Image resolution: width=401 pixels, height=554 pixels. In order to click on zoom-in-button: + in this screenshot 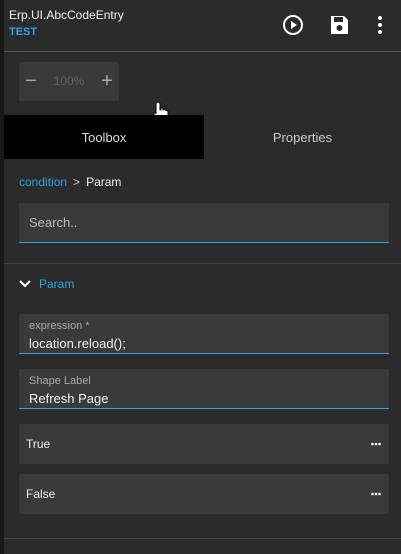, I will do `click(107, 81)`.